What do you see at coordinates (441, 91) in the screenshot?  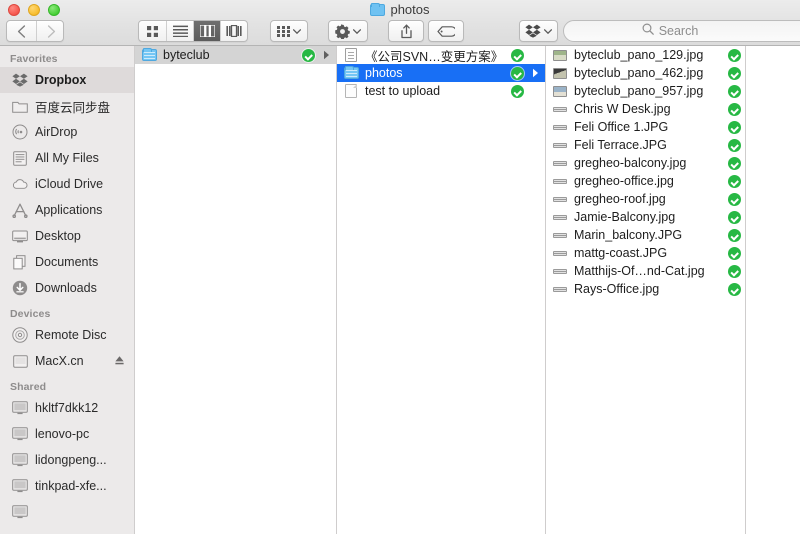 I see `column-row-test-to-upload: test to upload` at bounding box center [441, 91].